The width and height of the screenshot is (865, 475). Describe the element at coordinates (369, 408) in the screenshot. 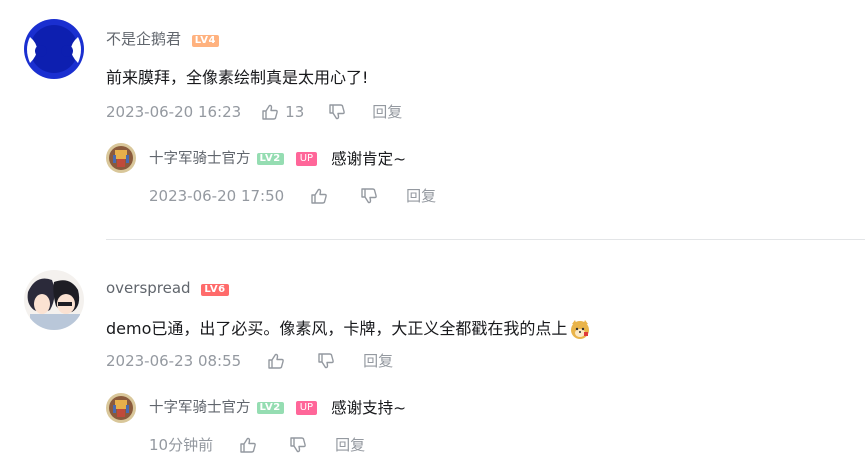

I see `reply-text: 感谢支持~` at that location.